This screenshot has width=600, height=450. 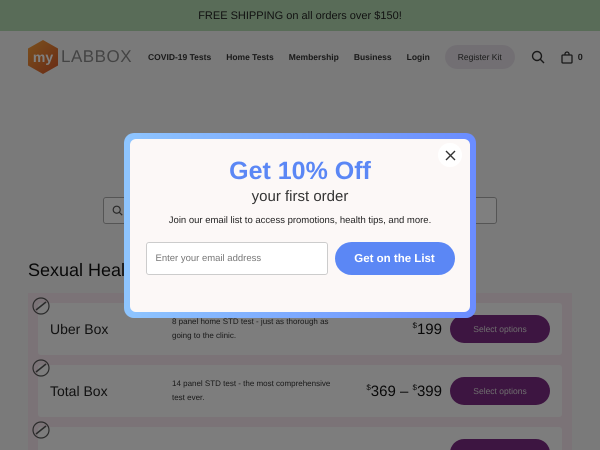 I want to click on nav-link: COVID-19 Tests, so click(x=180, y=57).